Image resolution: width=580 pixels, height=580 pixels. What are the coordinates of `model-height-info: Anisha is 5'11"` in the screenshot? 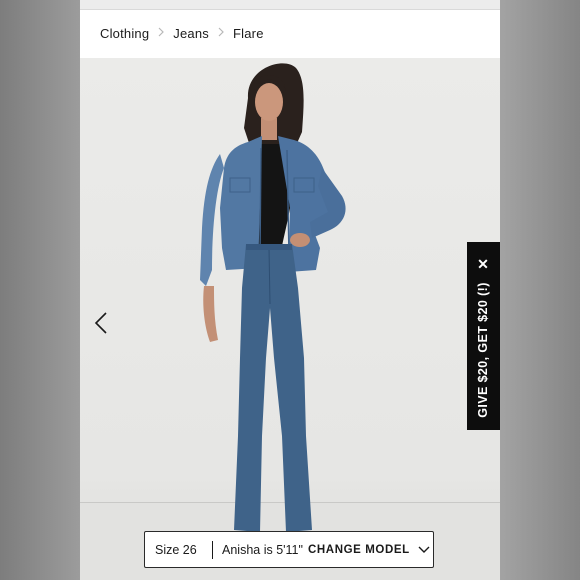 It's located at (262, 549).